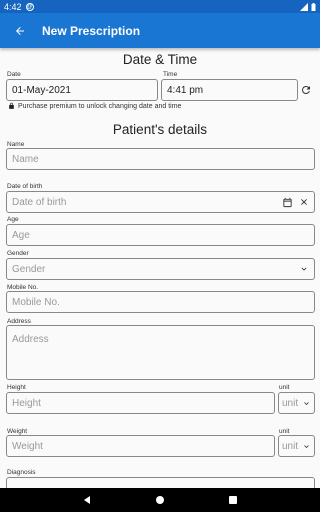 This screenshot has width=320, height=512. I want to click on height-label: Height, so click(16, 387).